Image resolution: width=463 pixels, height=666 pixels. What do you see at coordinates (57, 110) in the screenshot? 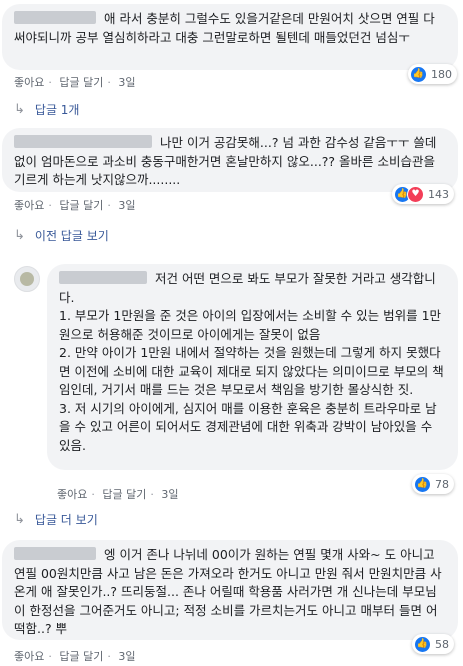
I see `view-replies-label: 답글 1개` at bounding box center [57, 110].